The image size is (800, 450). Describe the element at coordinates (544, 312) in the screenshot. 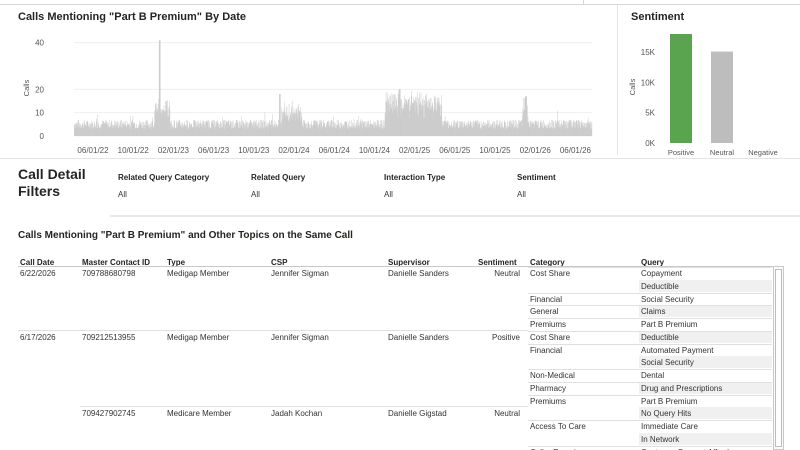

I see `cell-category: General` at that location.